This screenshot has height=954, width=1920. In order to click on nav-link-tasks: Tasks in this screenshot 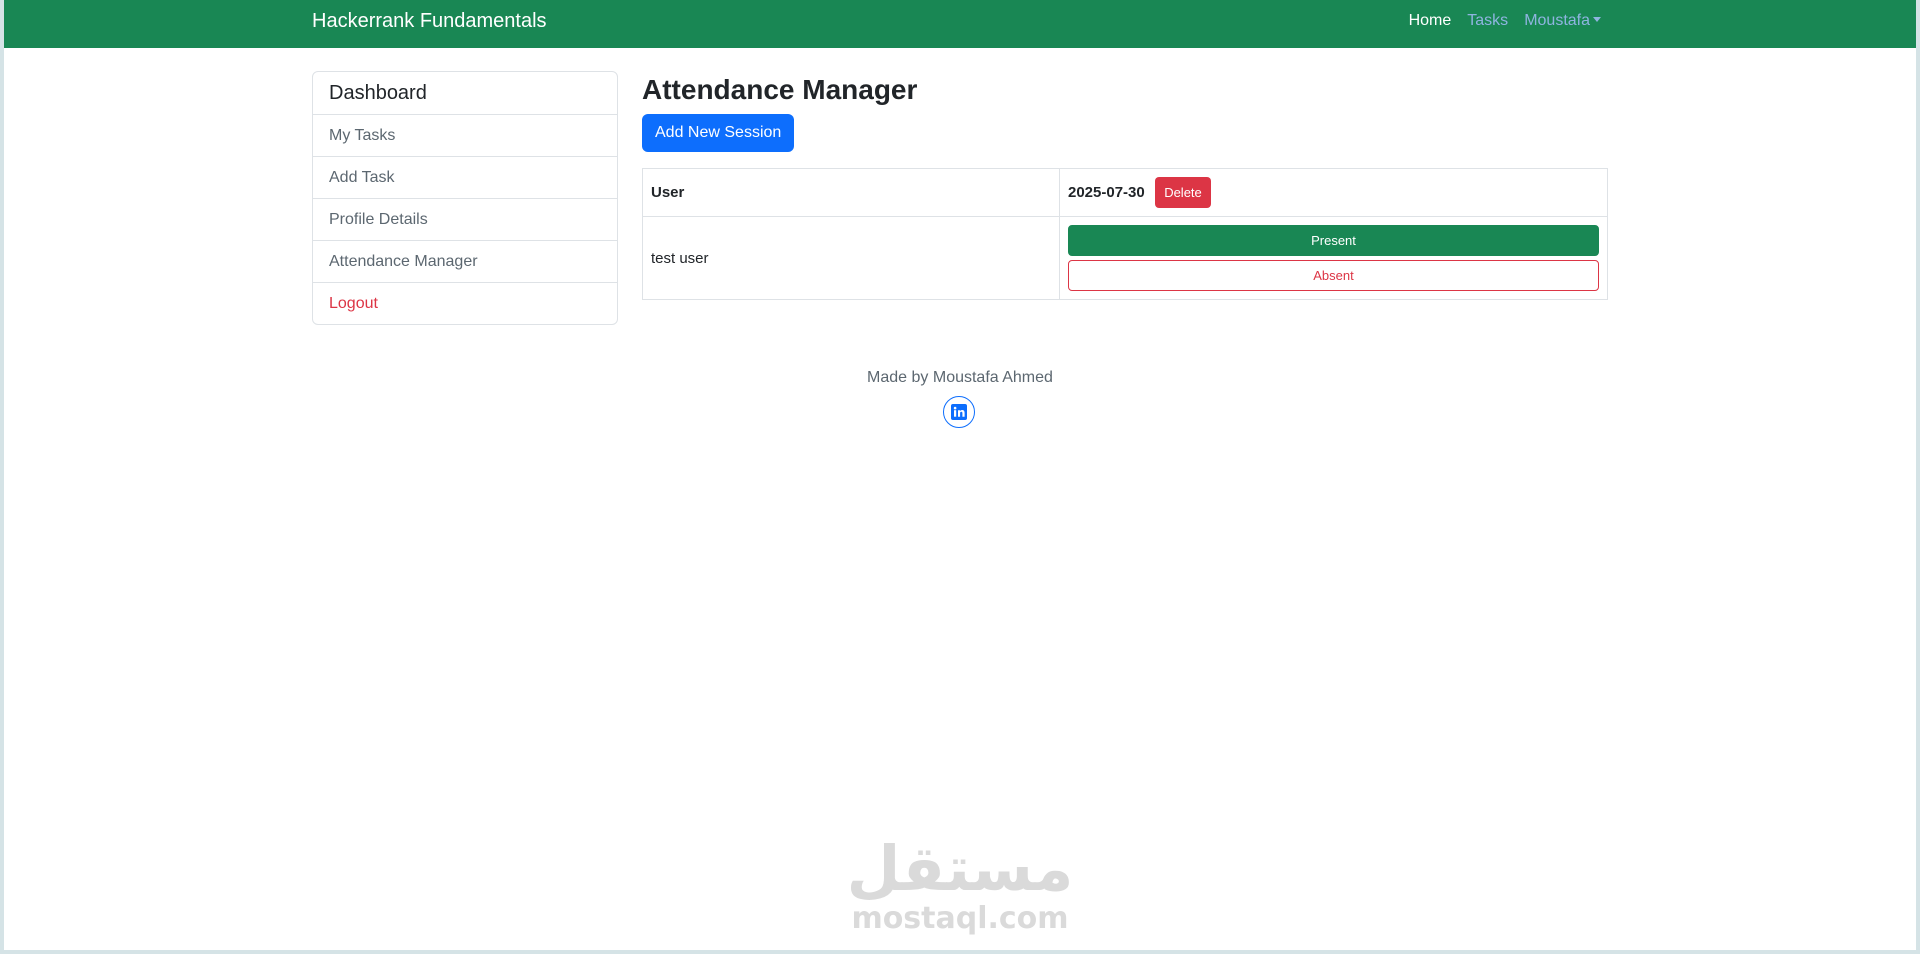, I will do `click(1487, 21)`.